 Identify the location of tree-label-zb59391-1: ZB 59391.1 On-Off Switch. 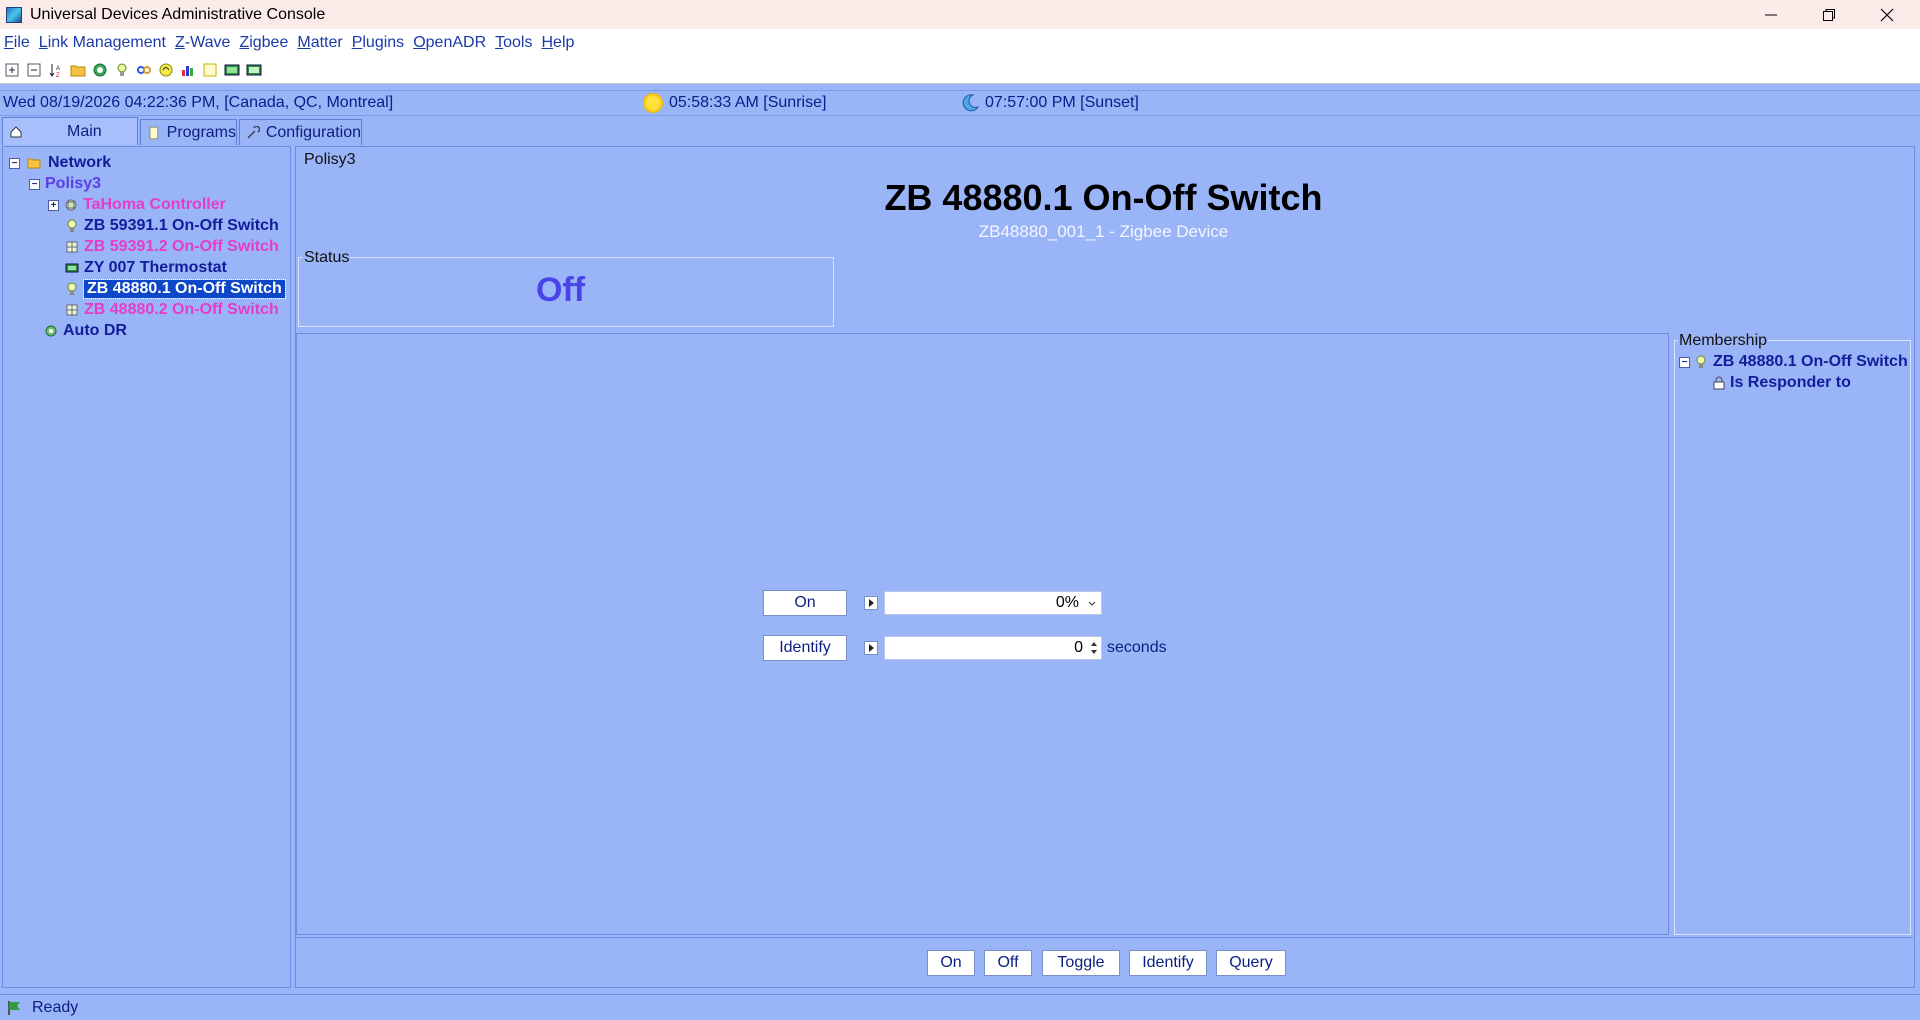
(181, 225).